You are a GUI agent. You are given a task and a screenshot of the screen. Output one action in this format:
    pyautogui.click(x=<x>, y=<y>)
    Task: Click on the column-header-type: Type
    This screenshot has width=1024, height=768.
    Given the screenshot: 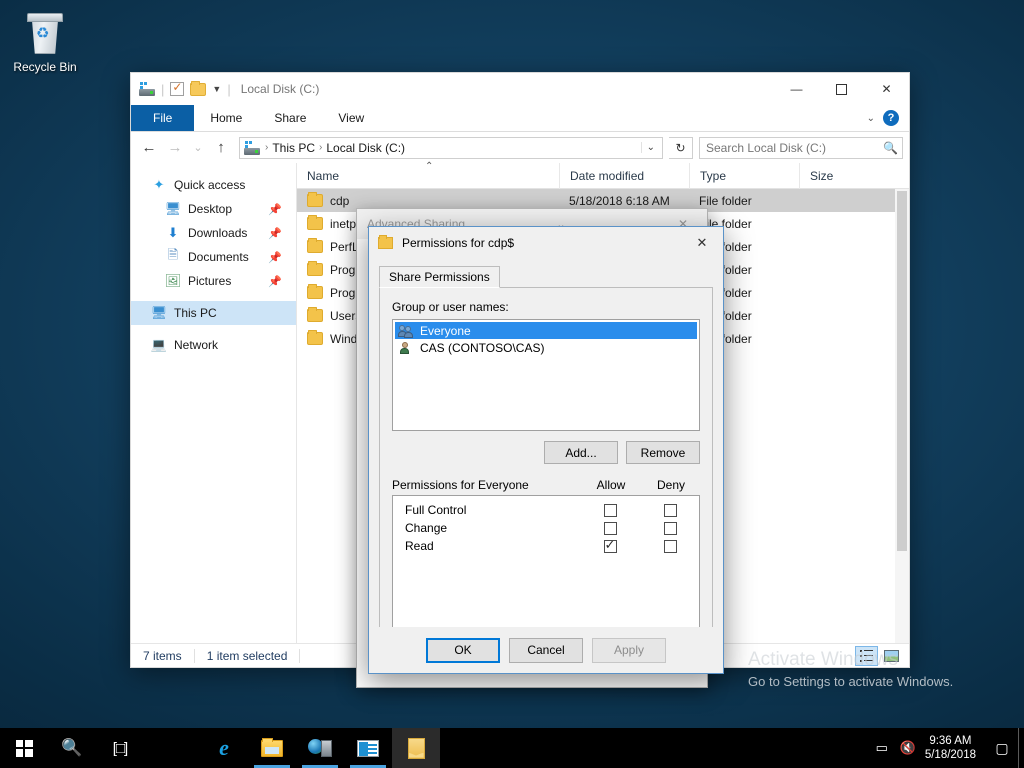 What is the action you would take?
    pyautogui.click(x=744, y=175)
    